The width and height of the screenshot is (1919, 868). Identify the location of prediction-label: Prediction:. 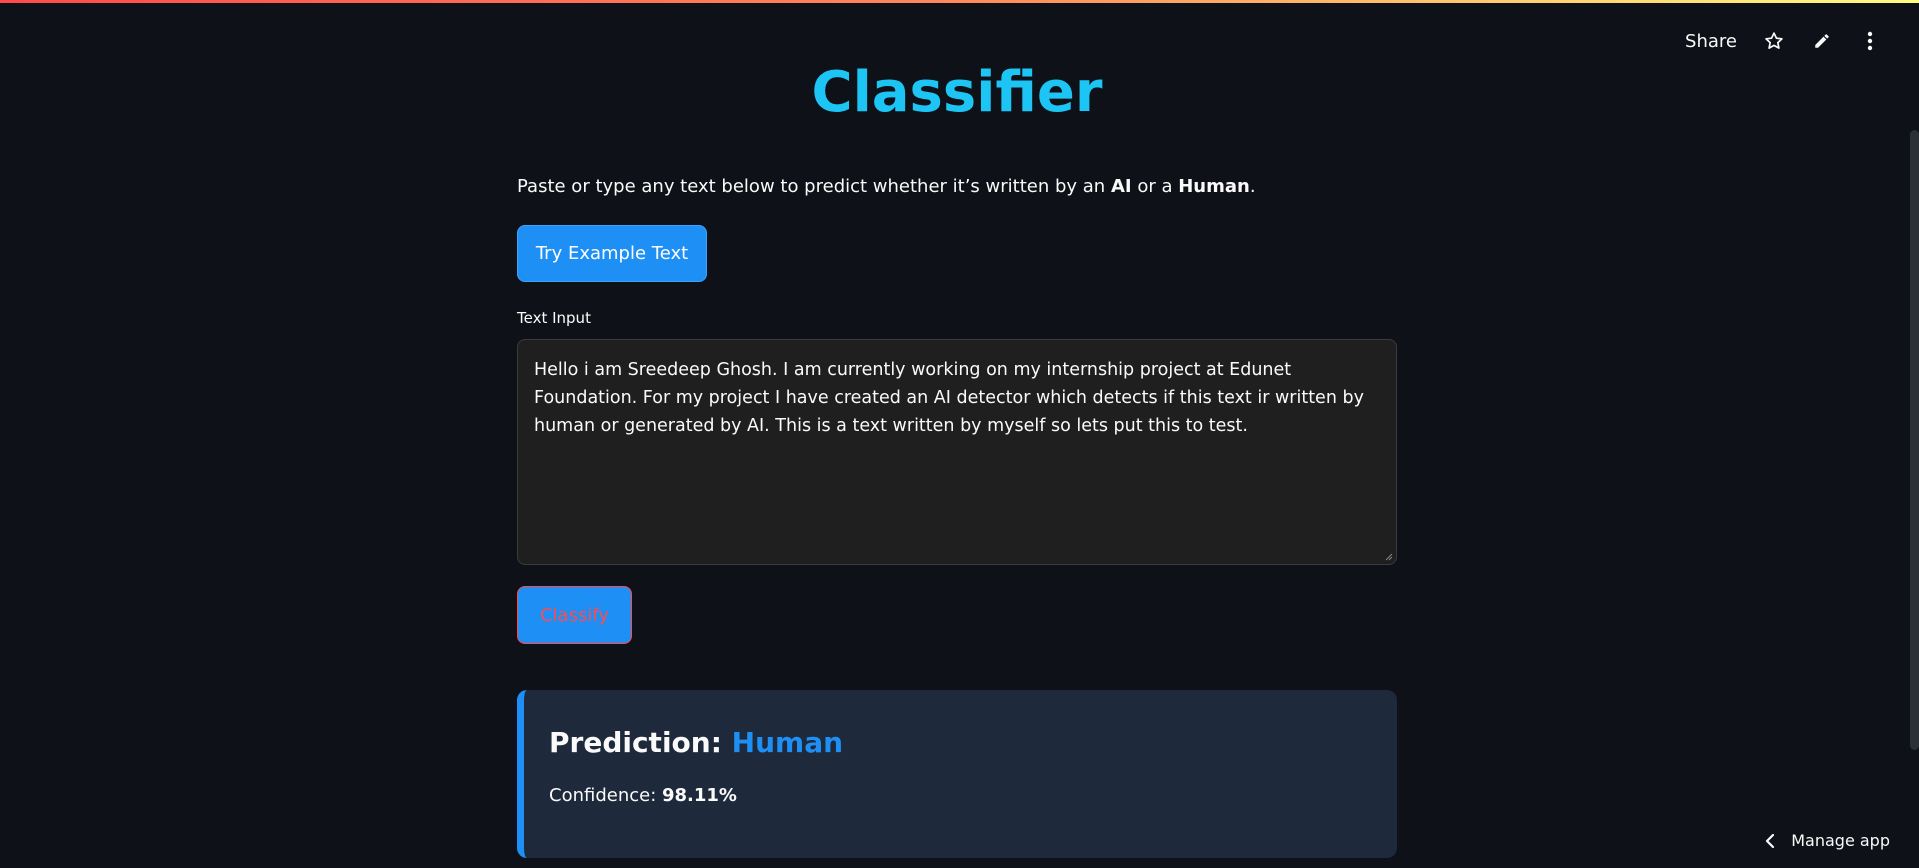
(640, 742).